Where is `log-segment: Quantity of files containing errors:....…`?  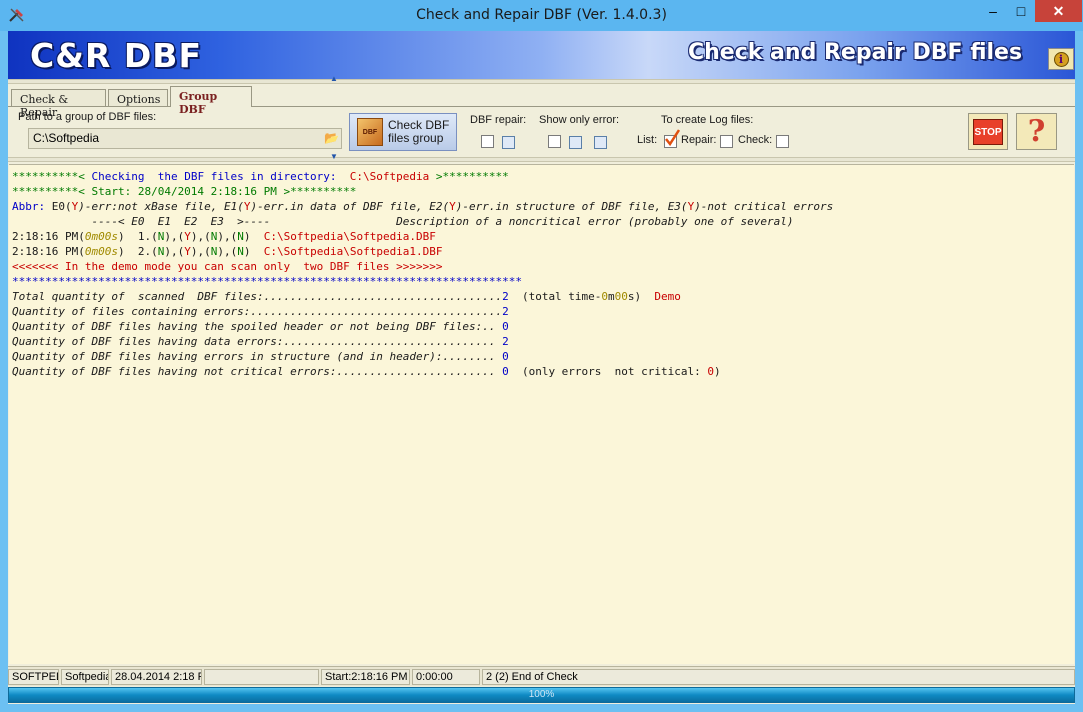 log-segment: Quantity of files containing errors:....… is located at coordinates (257, 311).